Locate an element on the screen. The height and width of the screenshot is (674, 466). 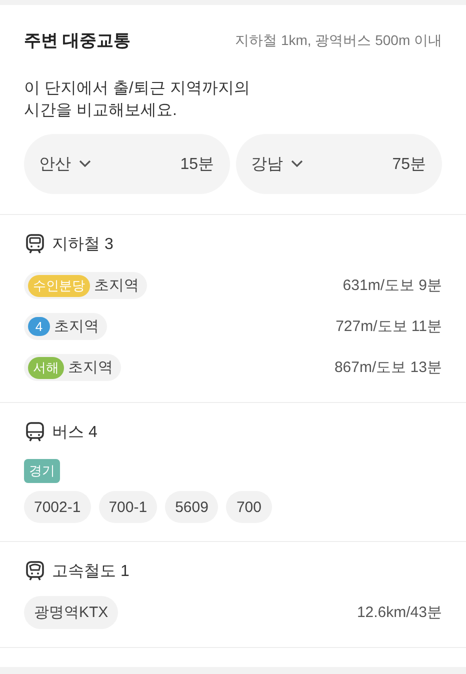
station-chip: 수인분당 초지역 is located at coordinates (85, 285).